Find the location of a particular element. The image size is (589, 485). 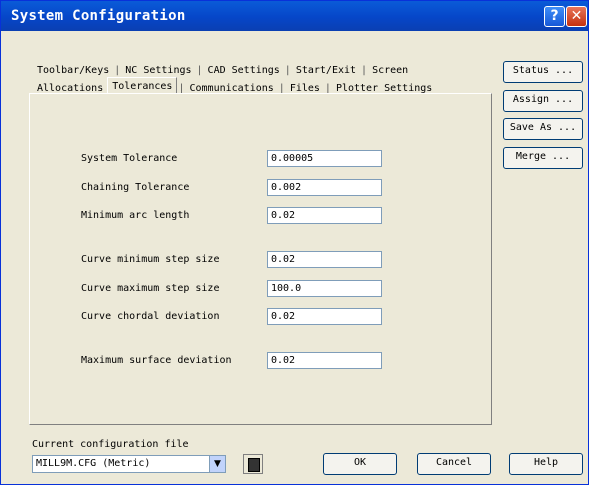

tab-cad-settings: CAD Settings is located at coordinates (244, 70).